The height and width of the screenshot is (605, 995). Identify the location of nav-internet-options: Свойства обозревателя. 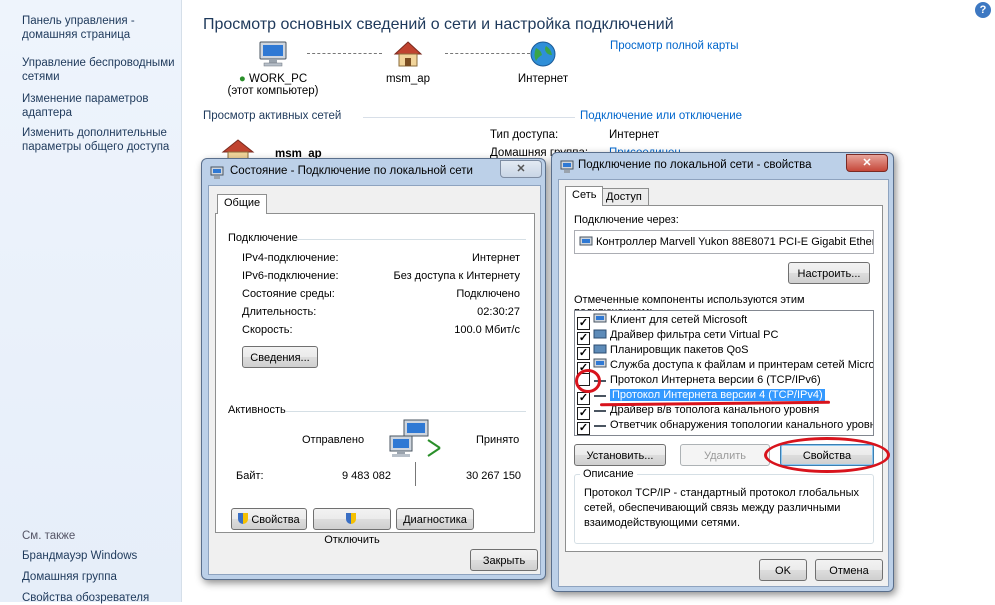
(99, 598).